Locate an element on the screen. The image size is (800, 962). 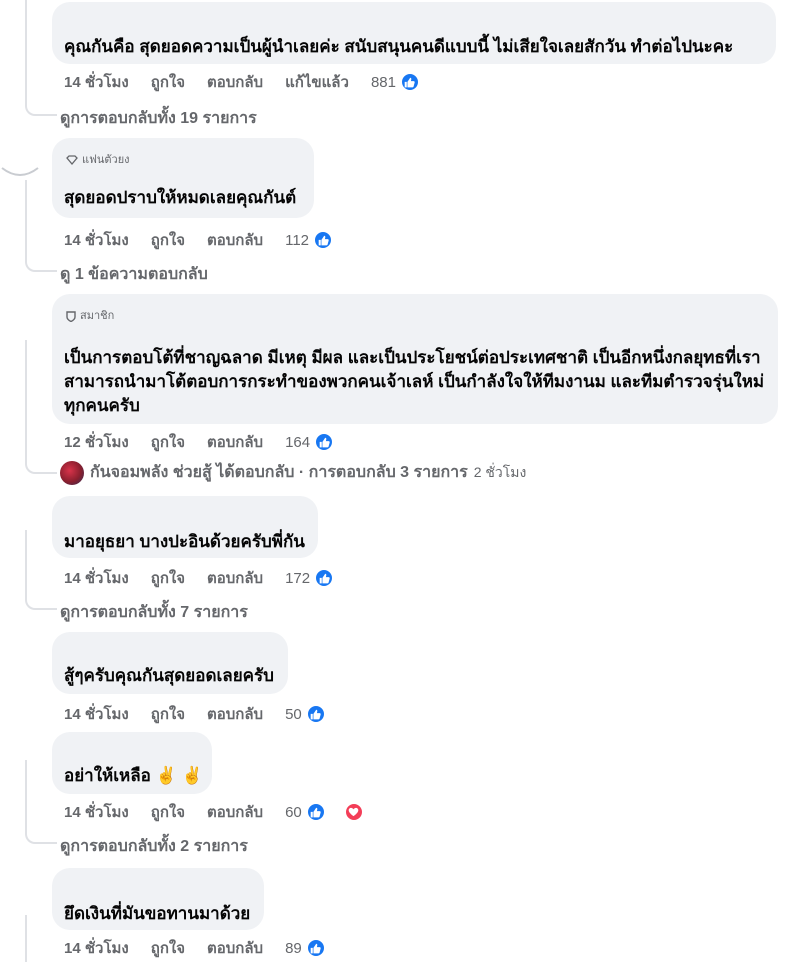
reaction-count: 60 is located at coordinates (293, 812).